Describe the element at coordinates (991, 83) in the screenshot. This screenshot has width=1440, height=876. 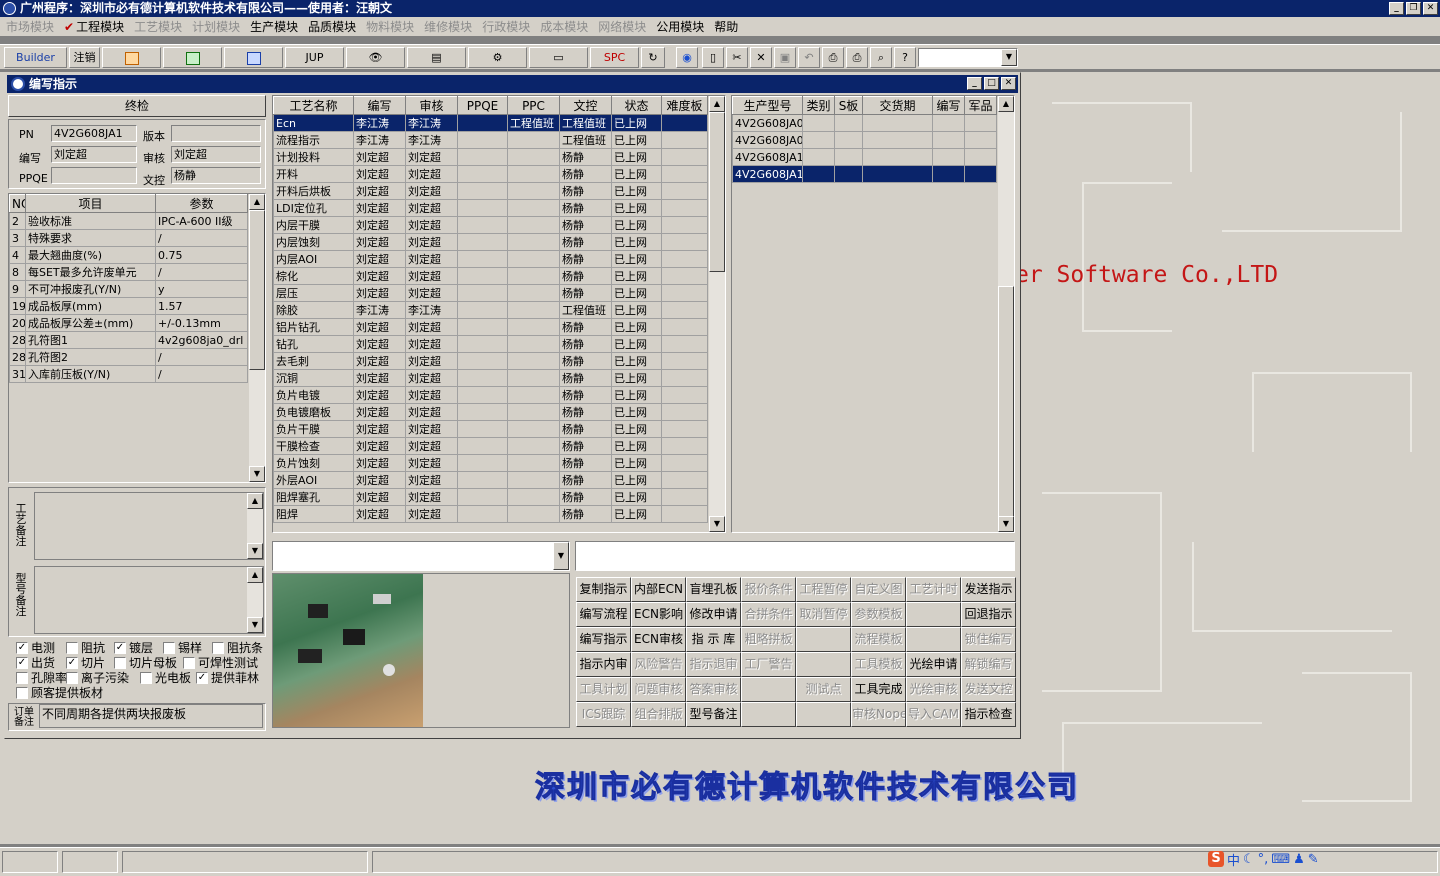
I see `child-maximize-button: □` at that location.